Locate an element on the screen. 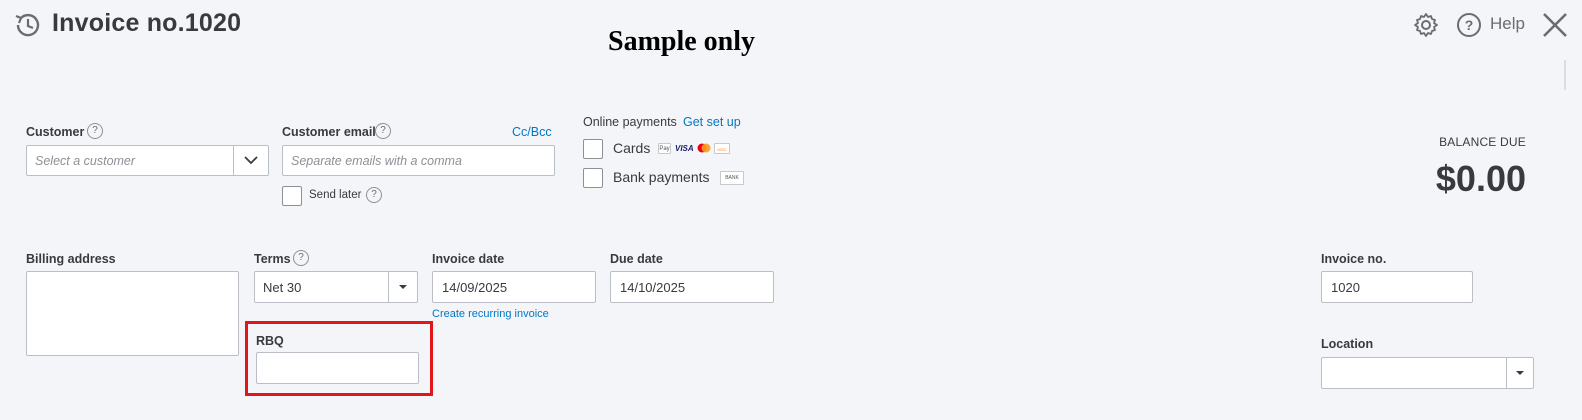  location-select is located at coordinates (1427, 373).